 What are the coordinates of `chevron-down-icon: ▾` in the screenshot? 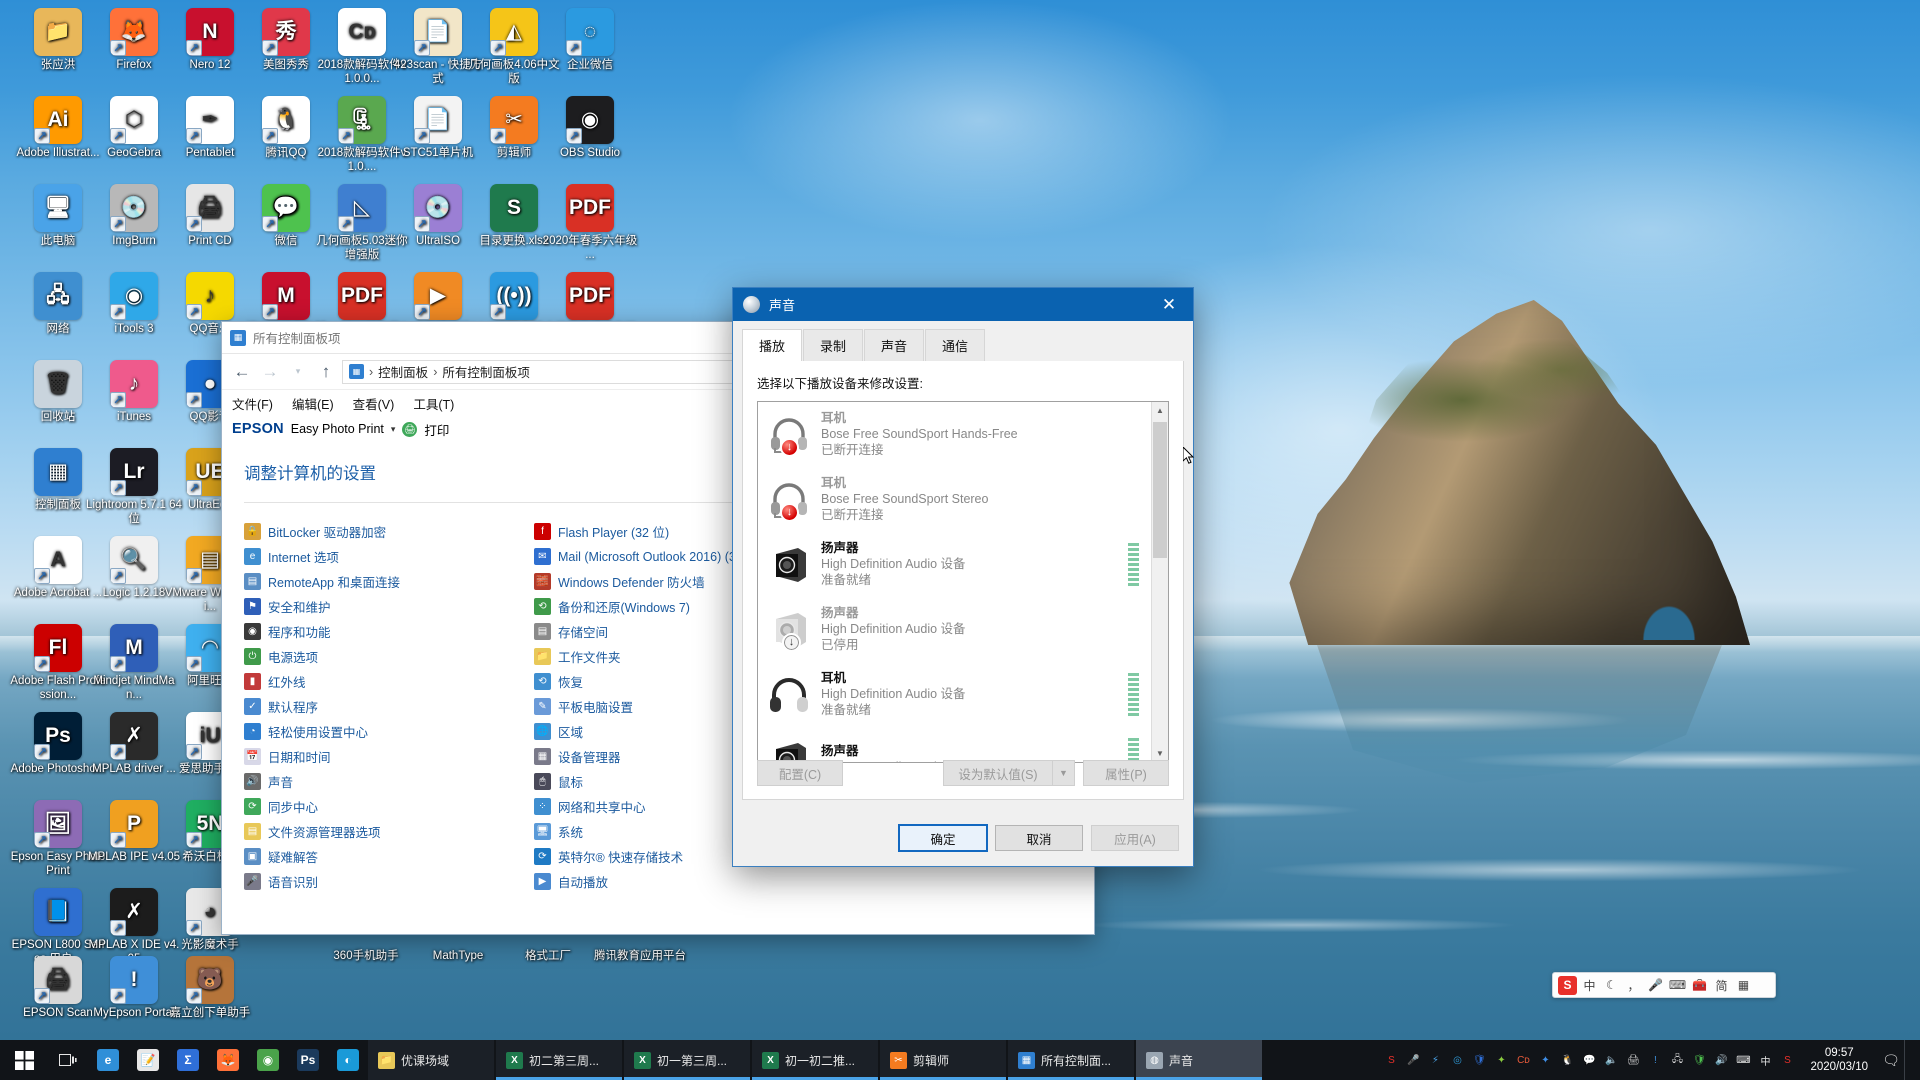 It's located at (393, 429).